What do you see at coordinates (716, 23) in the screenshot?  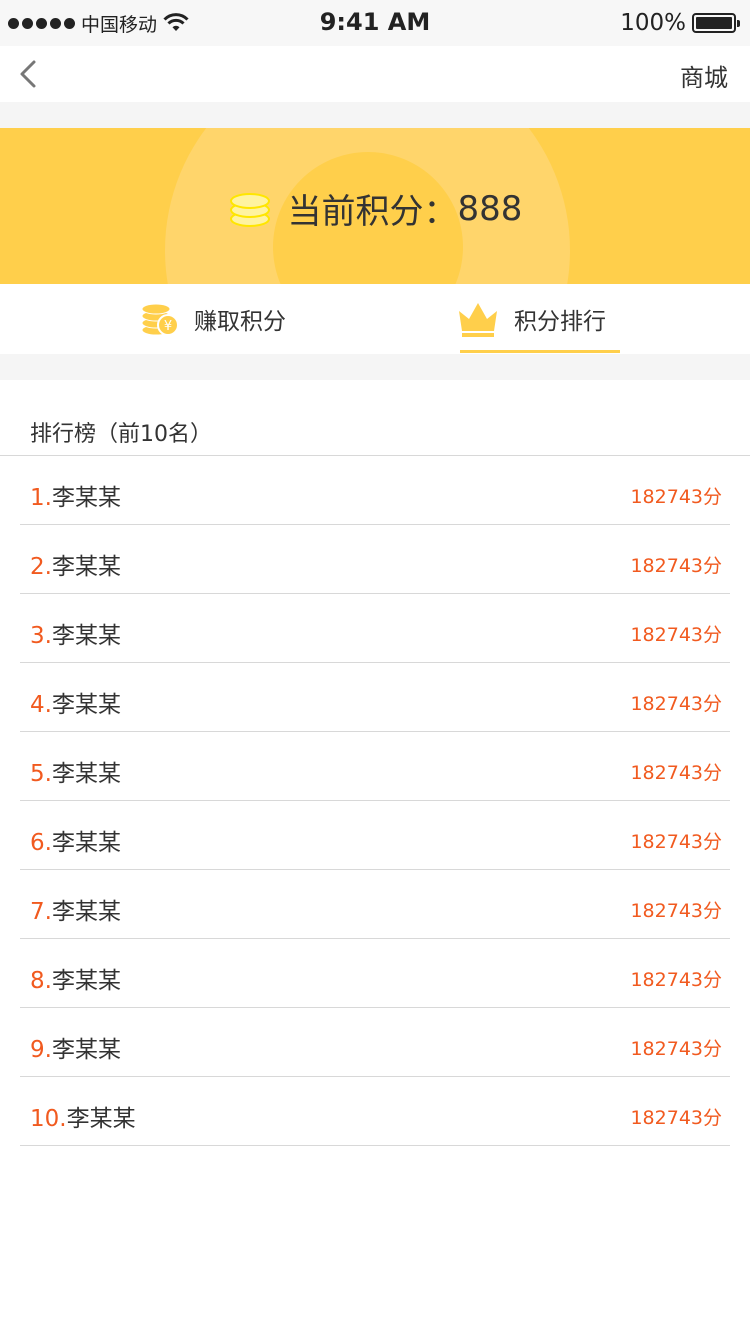 I see `battery-icon` at bounding box center [716, 23].